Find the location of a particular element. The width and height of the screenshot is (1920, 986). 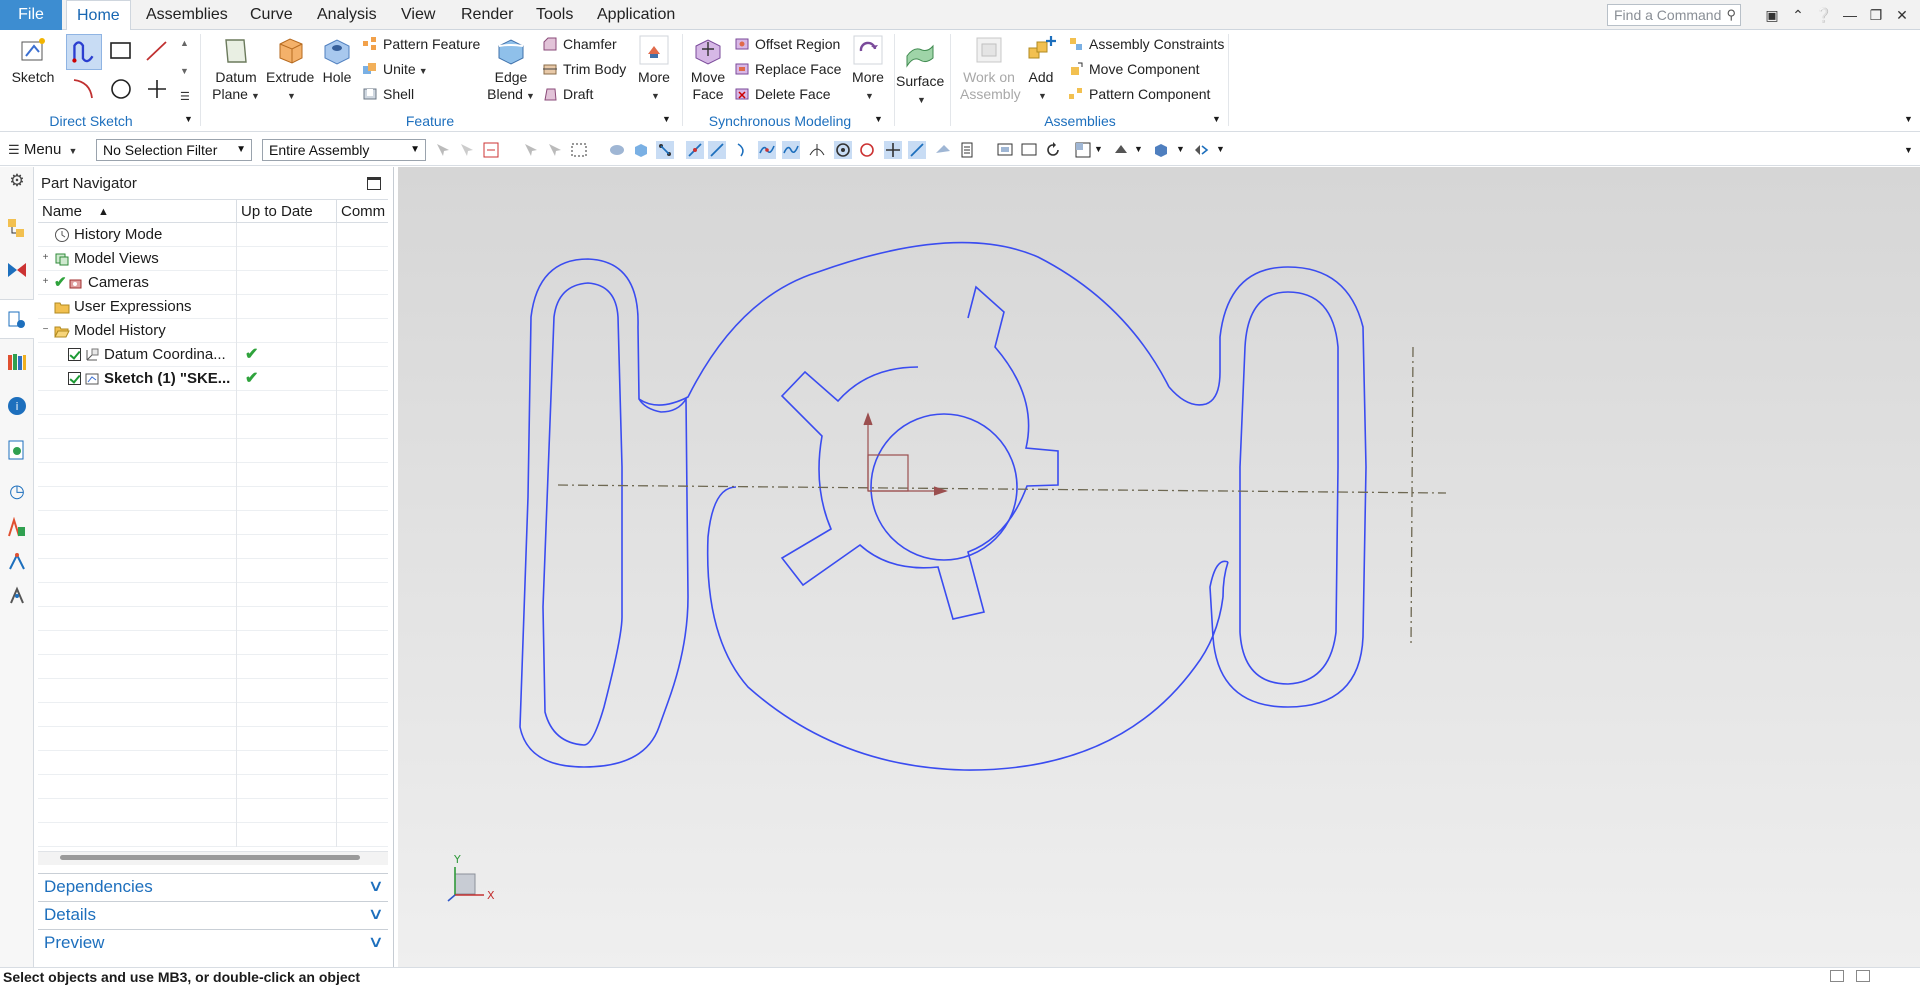

tab-render: Render is located at coordinates (487, 15).